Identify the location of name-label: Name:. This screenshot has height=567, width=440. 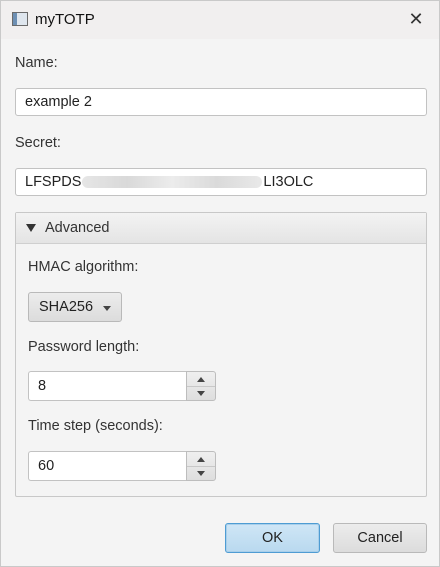
(36, 63).